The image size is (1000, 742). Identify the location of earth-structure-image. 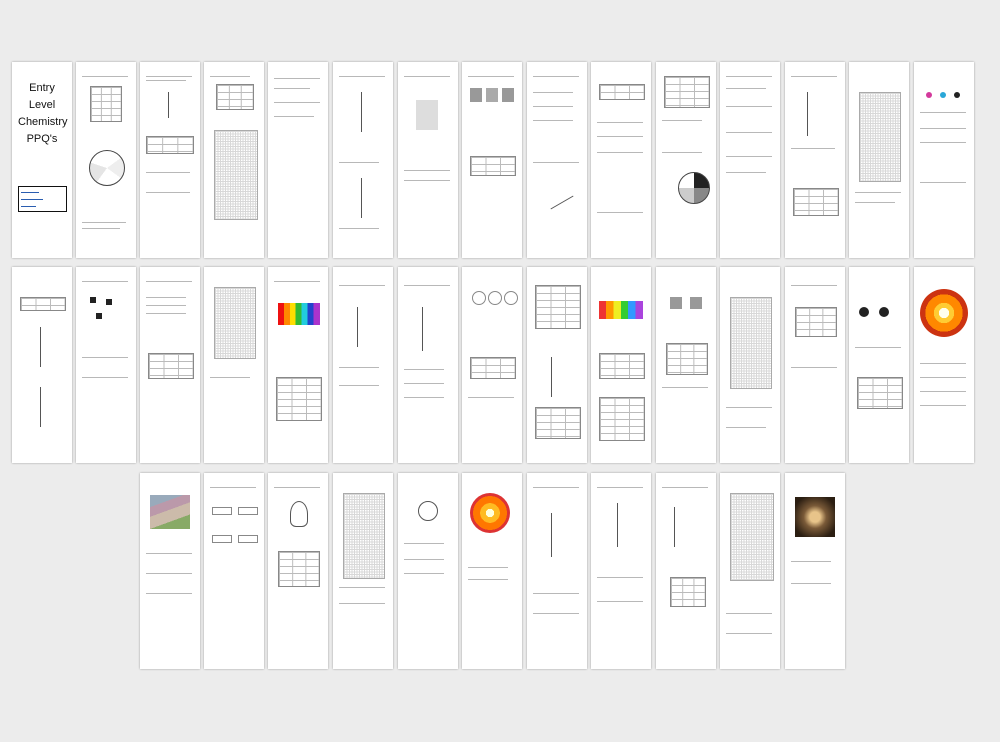
(944, 313).